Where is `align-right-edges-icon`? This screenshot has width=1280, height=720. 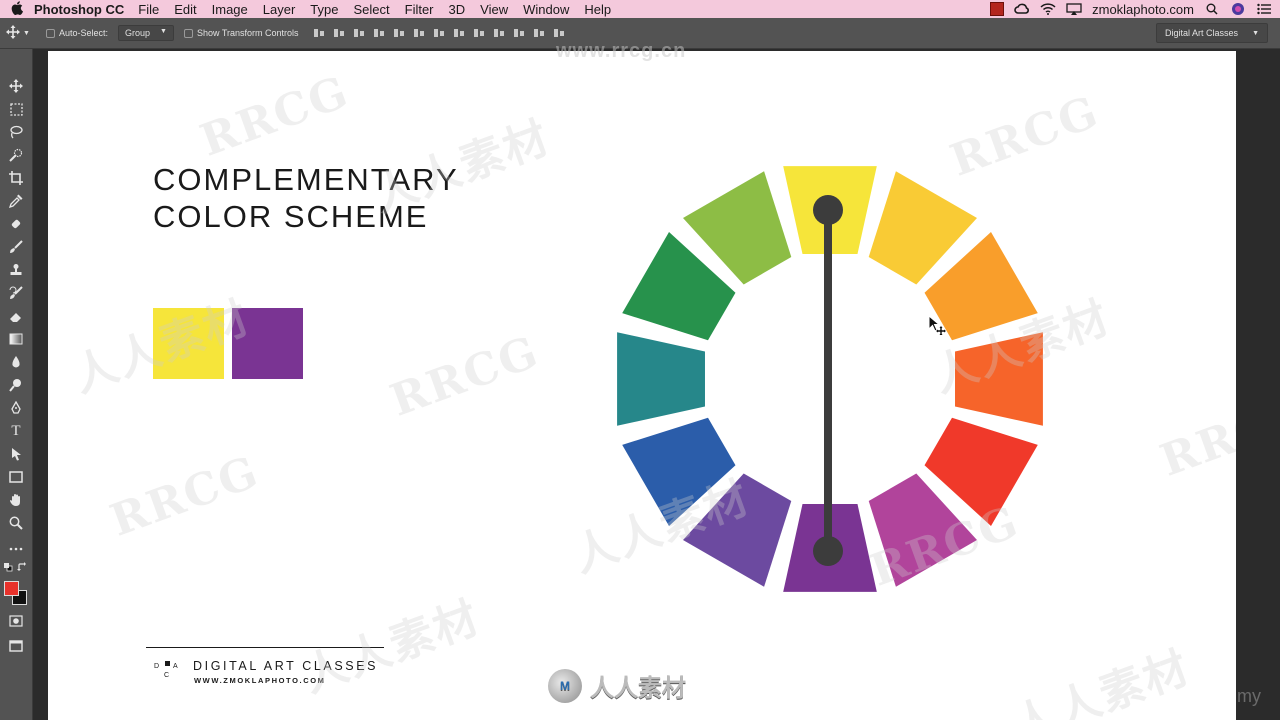 align-right-edges-icon is located at coordinates (419, 33).